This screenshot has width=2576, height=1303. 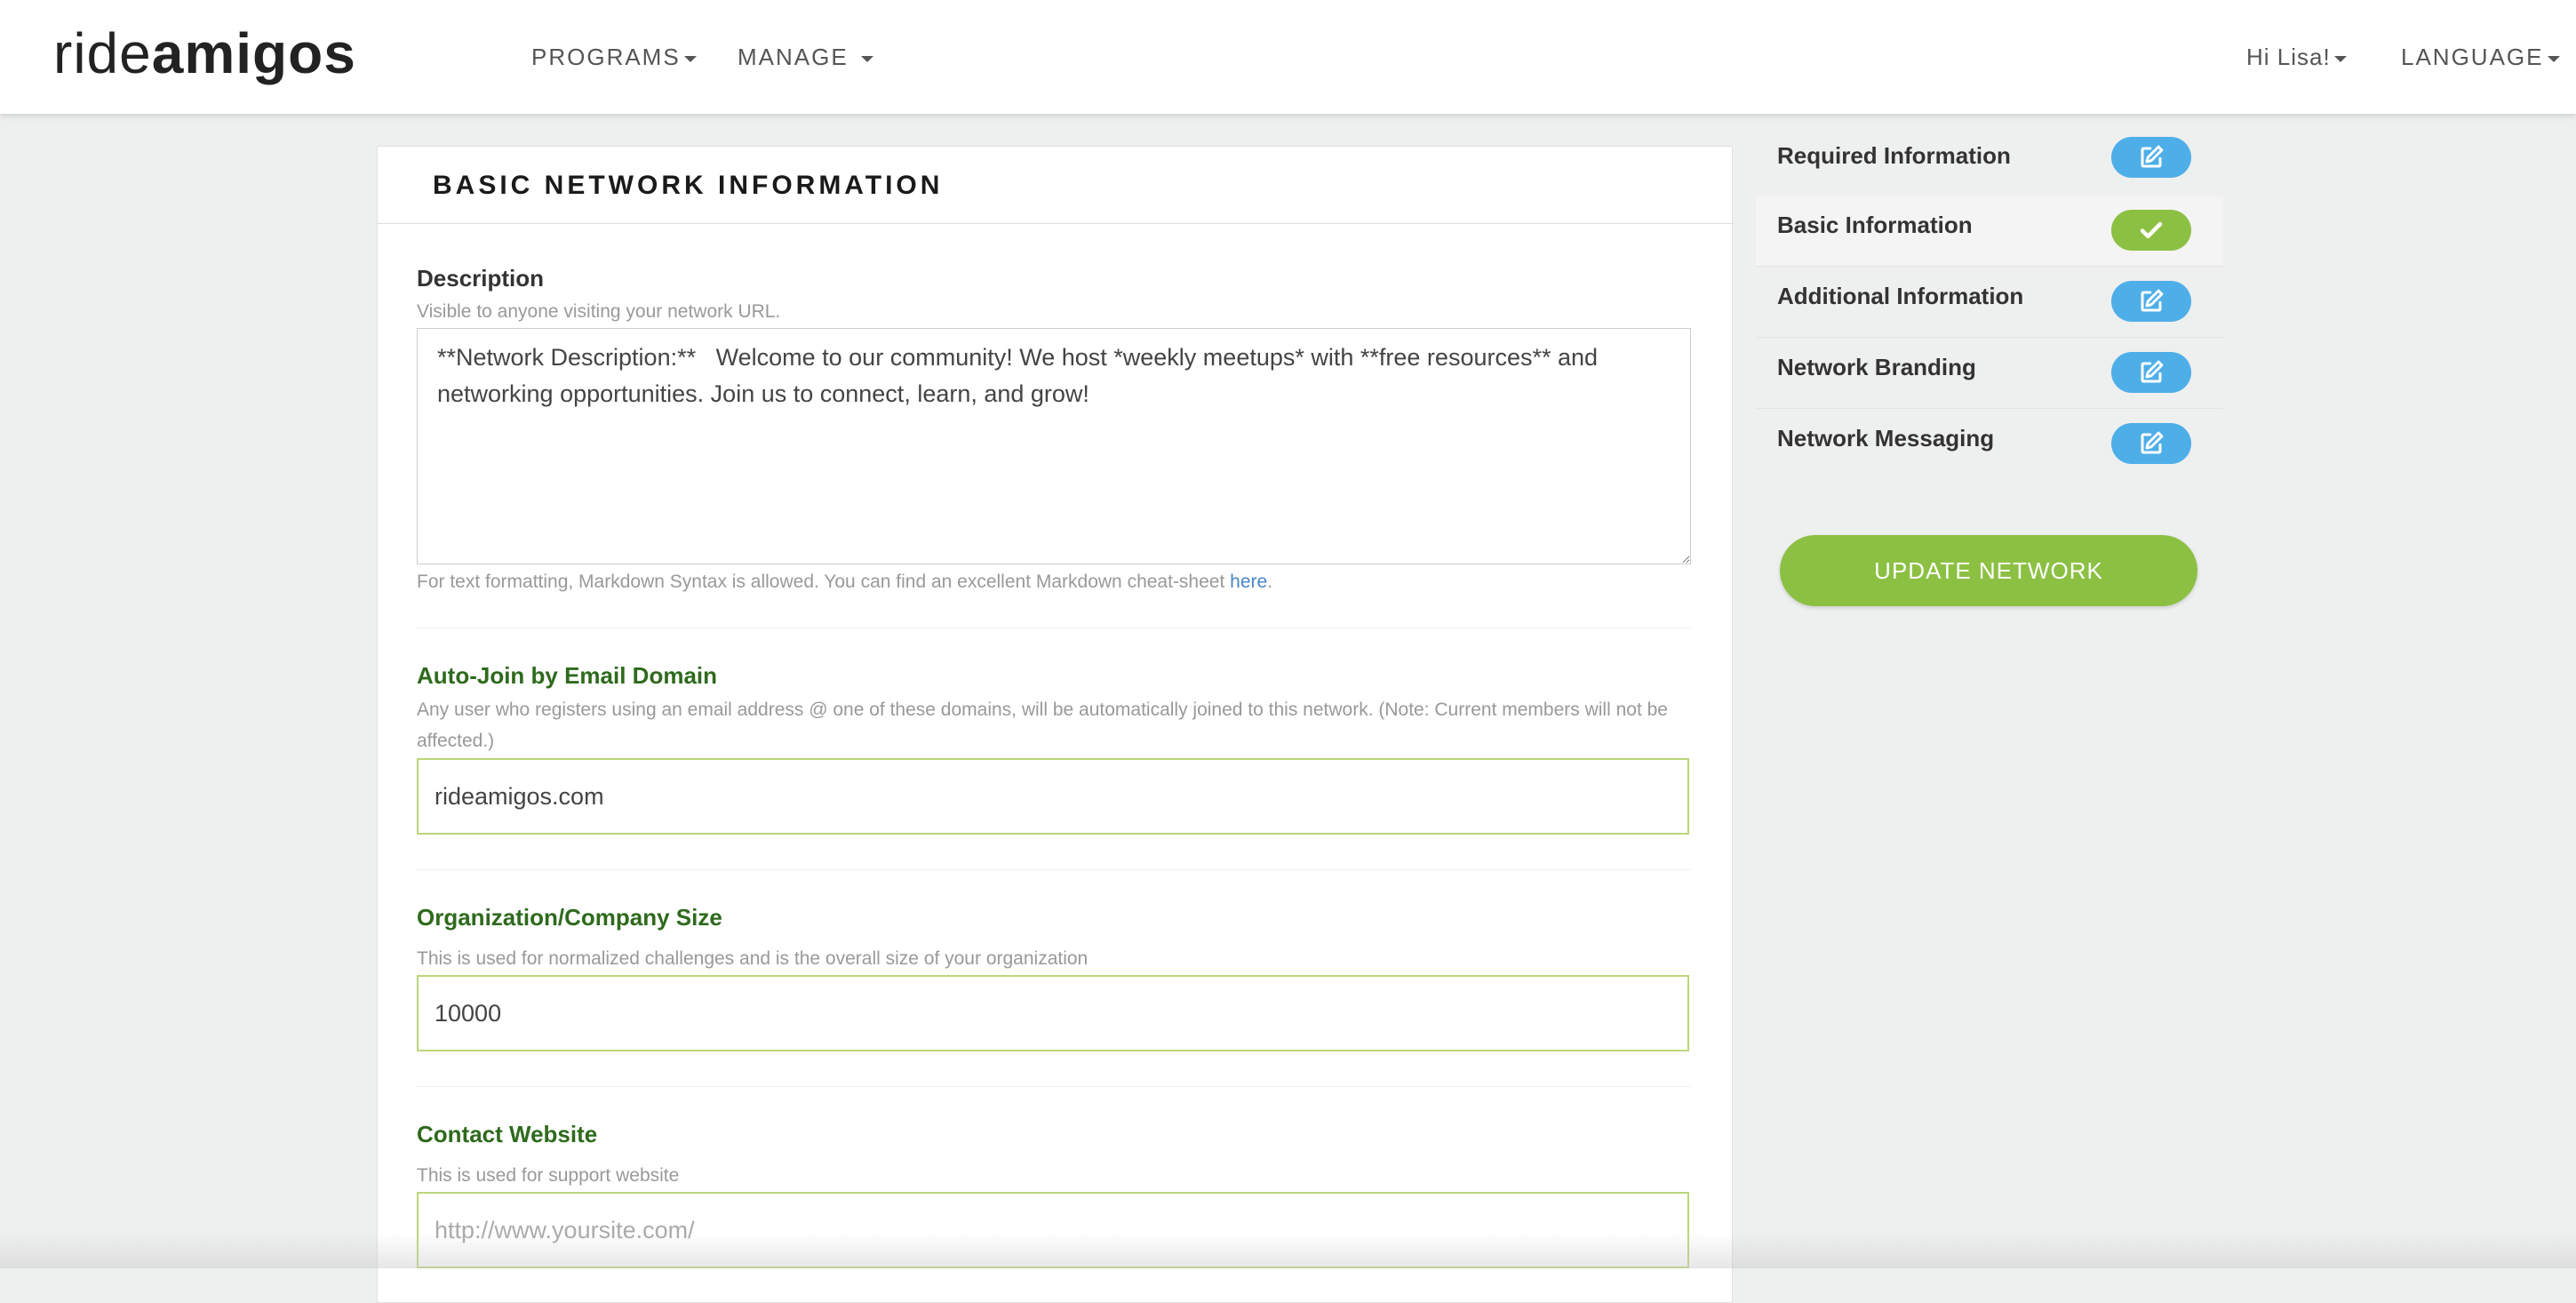 I want to click on description-label: Description, so click(x=481, y=278).